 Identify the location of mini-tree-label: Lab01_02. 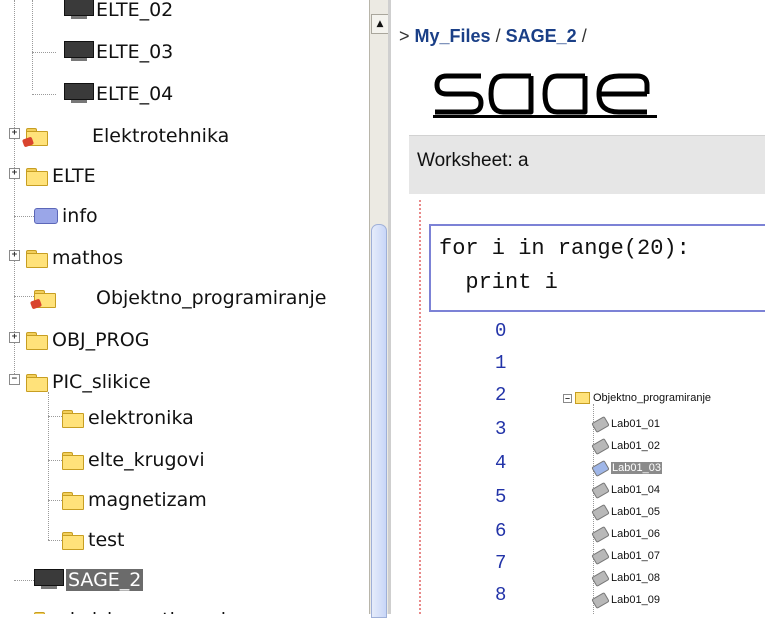
(635, 446).